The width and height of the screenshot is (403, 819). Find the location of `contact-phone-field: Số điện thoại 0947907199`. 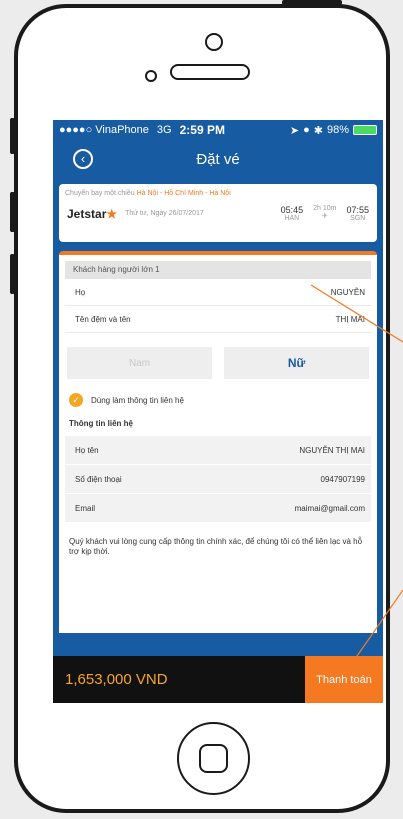

contact-phone-field: Số điện thoại 0947907199 is located at coordinates (218, 479).